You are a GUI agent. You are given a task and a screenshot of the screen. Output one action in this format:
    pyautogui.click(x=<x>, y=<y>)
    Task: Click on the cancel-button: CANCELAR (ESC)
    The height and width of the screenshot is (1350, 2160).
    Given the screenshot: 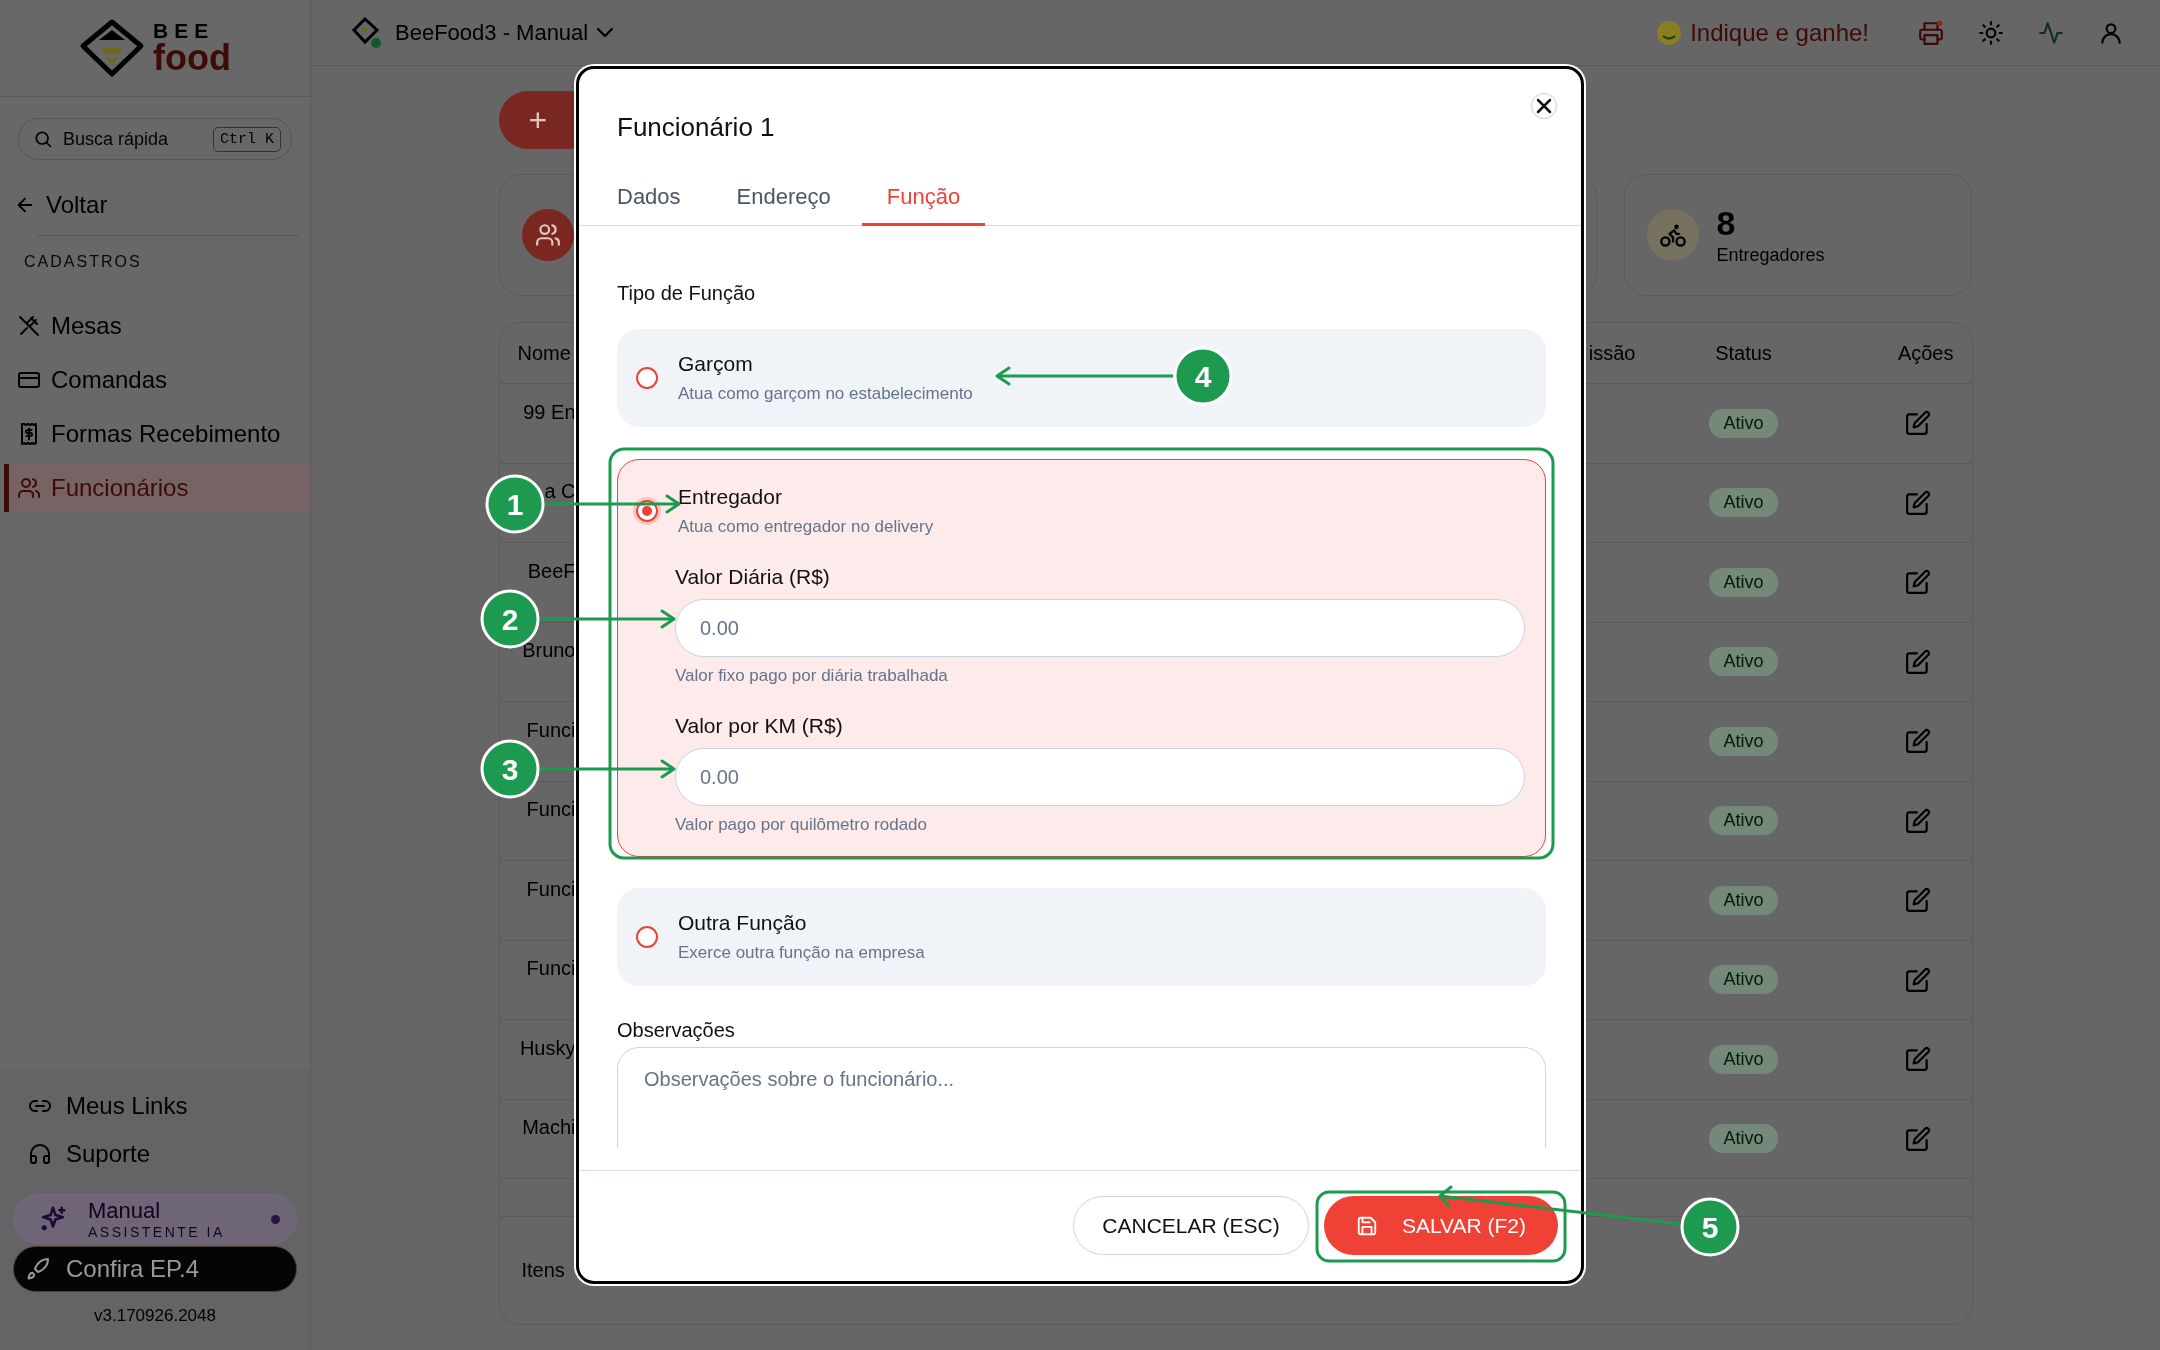 What is the action you would take?
    pyautogui.click(x=1191, y=1225)
    